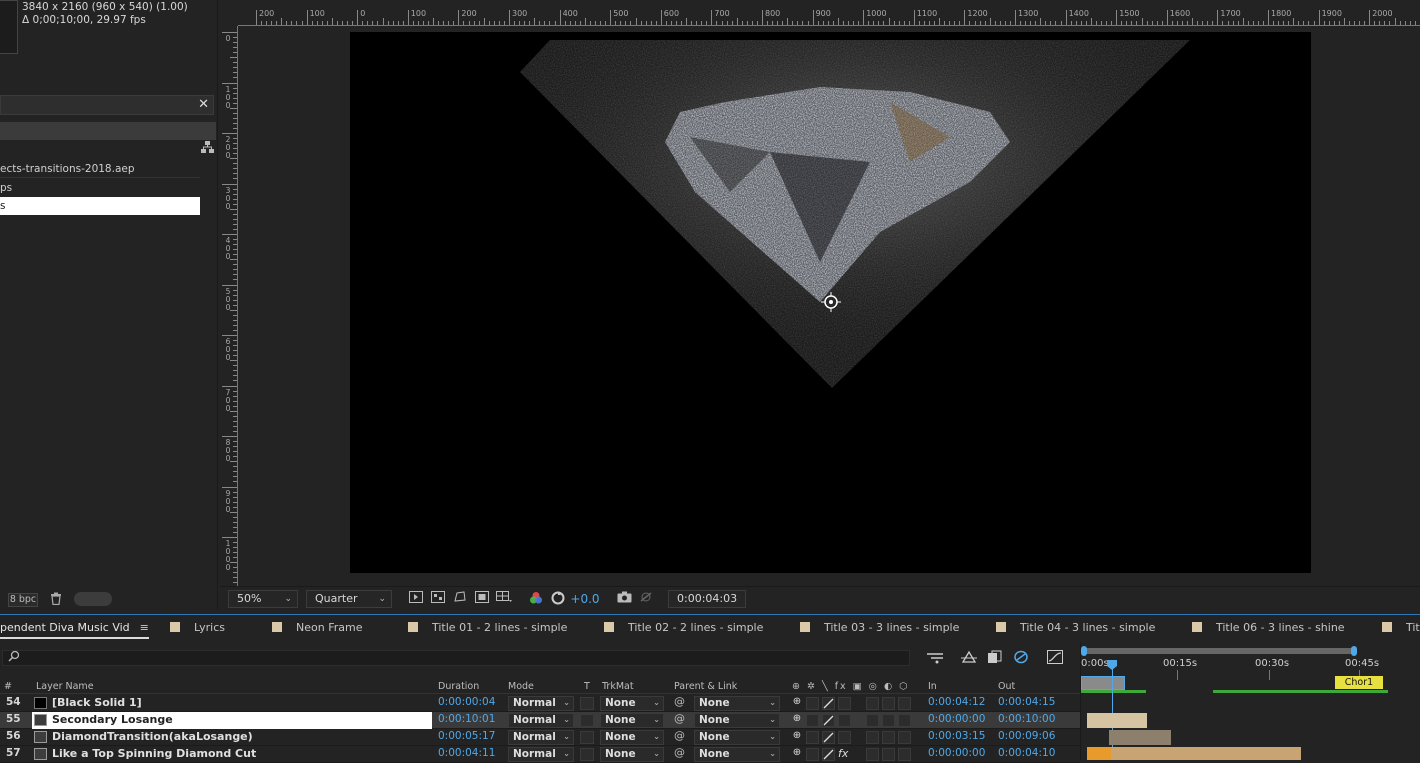 This screenshot has height=763, width=1420. What do you see at coordinates (683, 628) in the screenshot?
I see `tab-title-02: Title 02 - 2 lines - simple` at bounding box center [683, 628].